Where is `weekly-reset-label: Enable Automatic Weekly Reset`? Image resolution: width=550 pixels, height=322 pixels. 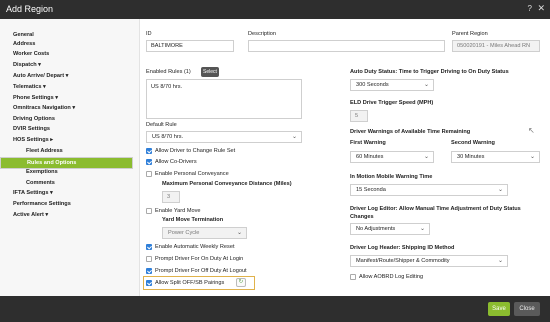 weekly-reset-label: Enable Automatic Weekly Reset is located at coordinates (195, 247).